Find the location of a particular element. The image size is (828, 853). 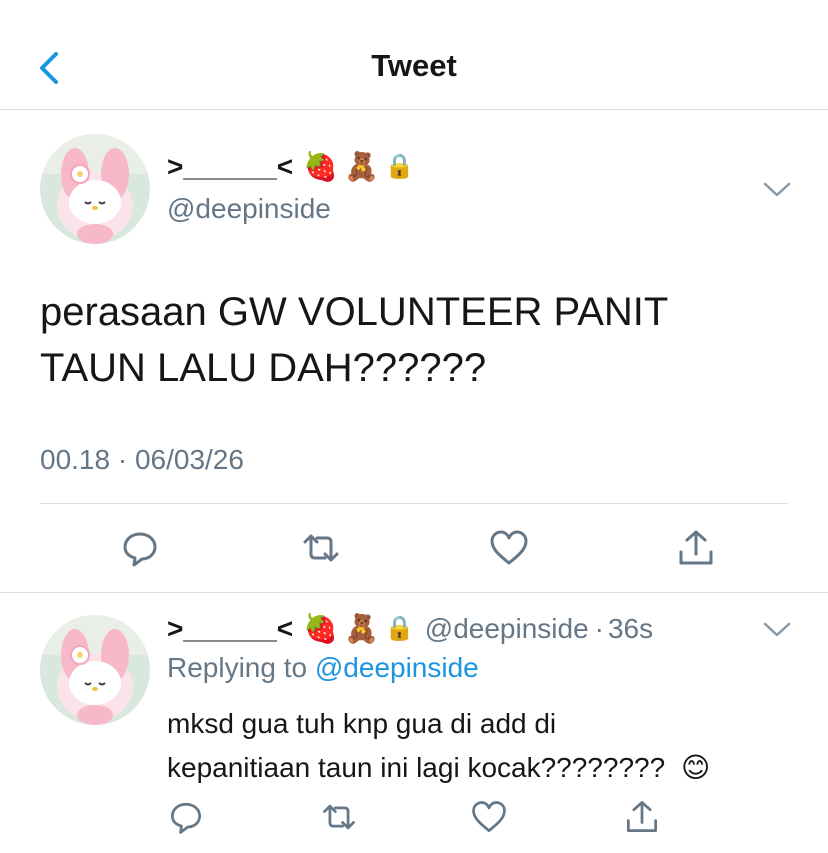

reply-text-content: kepanitiaan taun ini lagi kocak???????? is located at coordinates (416, 767).